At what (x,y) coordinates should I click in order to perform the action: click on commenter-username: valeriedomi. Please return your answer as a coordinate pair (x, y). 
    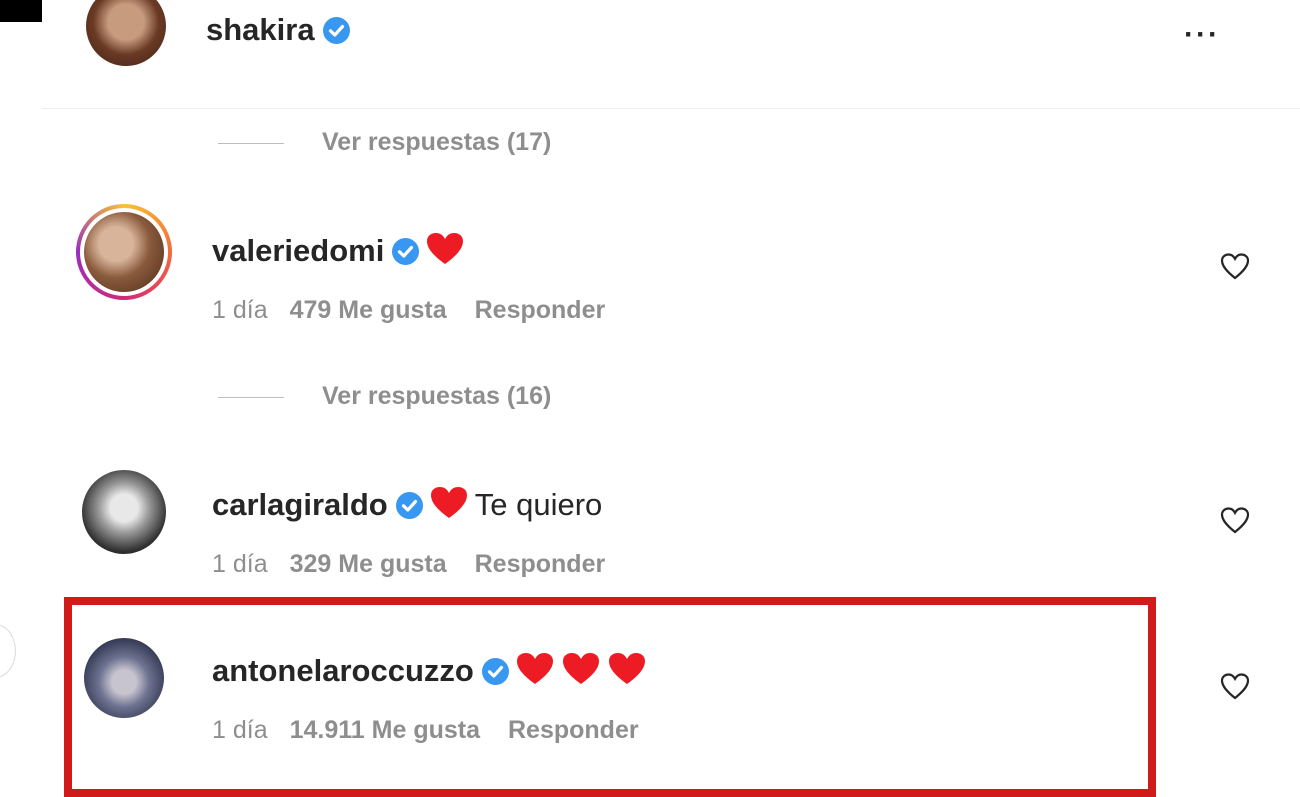
    Looking at the image, I should click on (298, 250).